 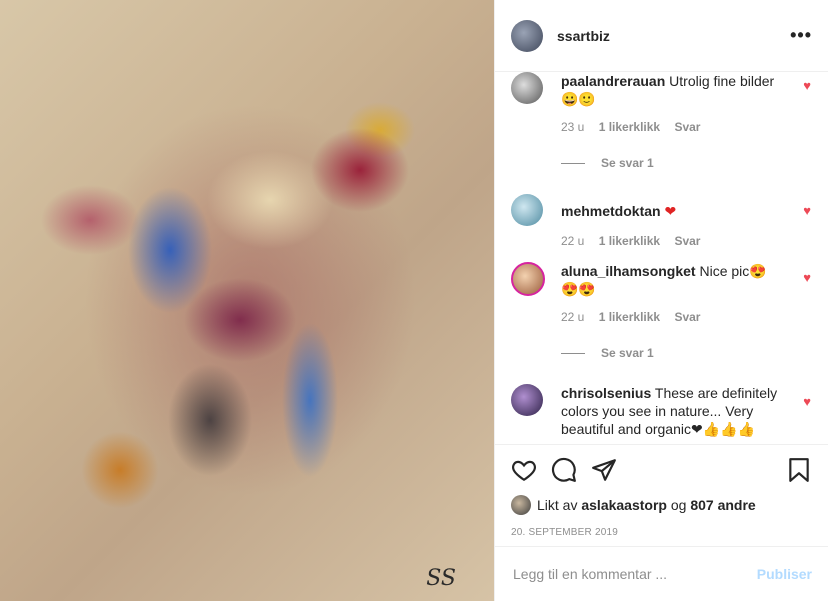 What do you see at coordinates (758, 271) in the screenshot?
I see `comment-emoji: 😍` at bounding box center [758, 271].